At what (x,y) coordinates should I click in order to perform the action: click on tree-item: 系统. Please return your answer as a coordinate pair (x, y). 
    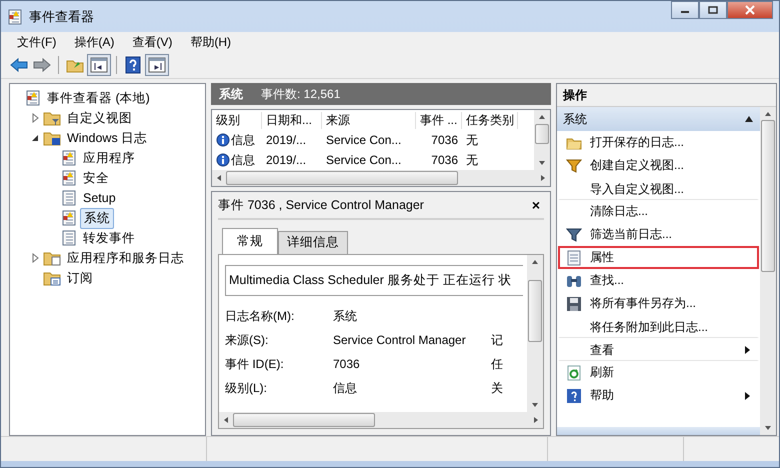
    Looking at the image, I should click on (97, 218).